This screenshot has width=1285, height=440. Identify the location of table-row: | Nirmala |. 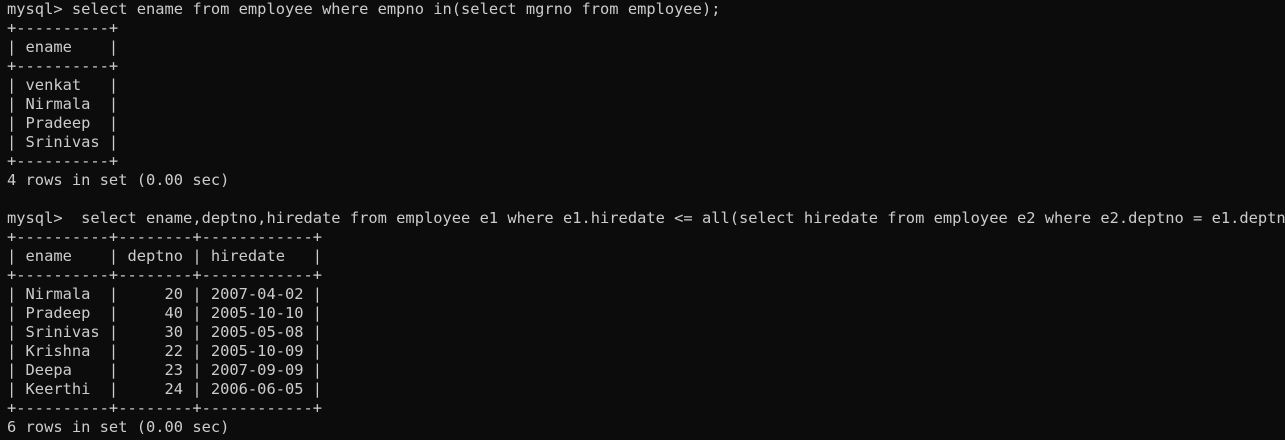
(63, 104).